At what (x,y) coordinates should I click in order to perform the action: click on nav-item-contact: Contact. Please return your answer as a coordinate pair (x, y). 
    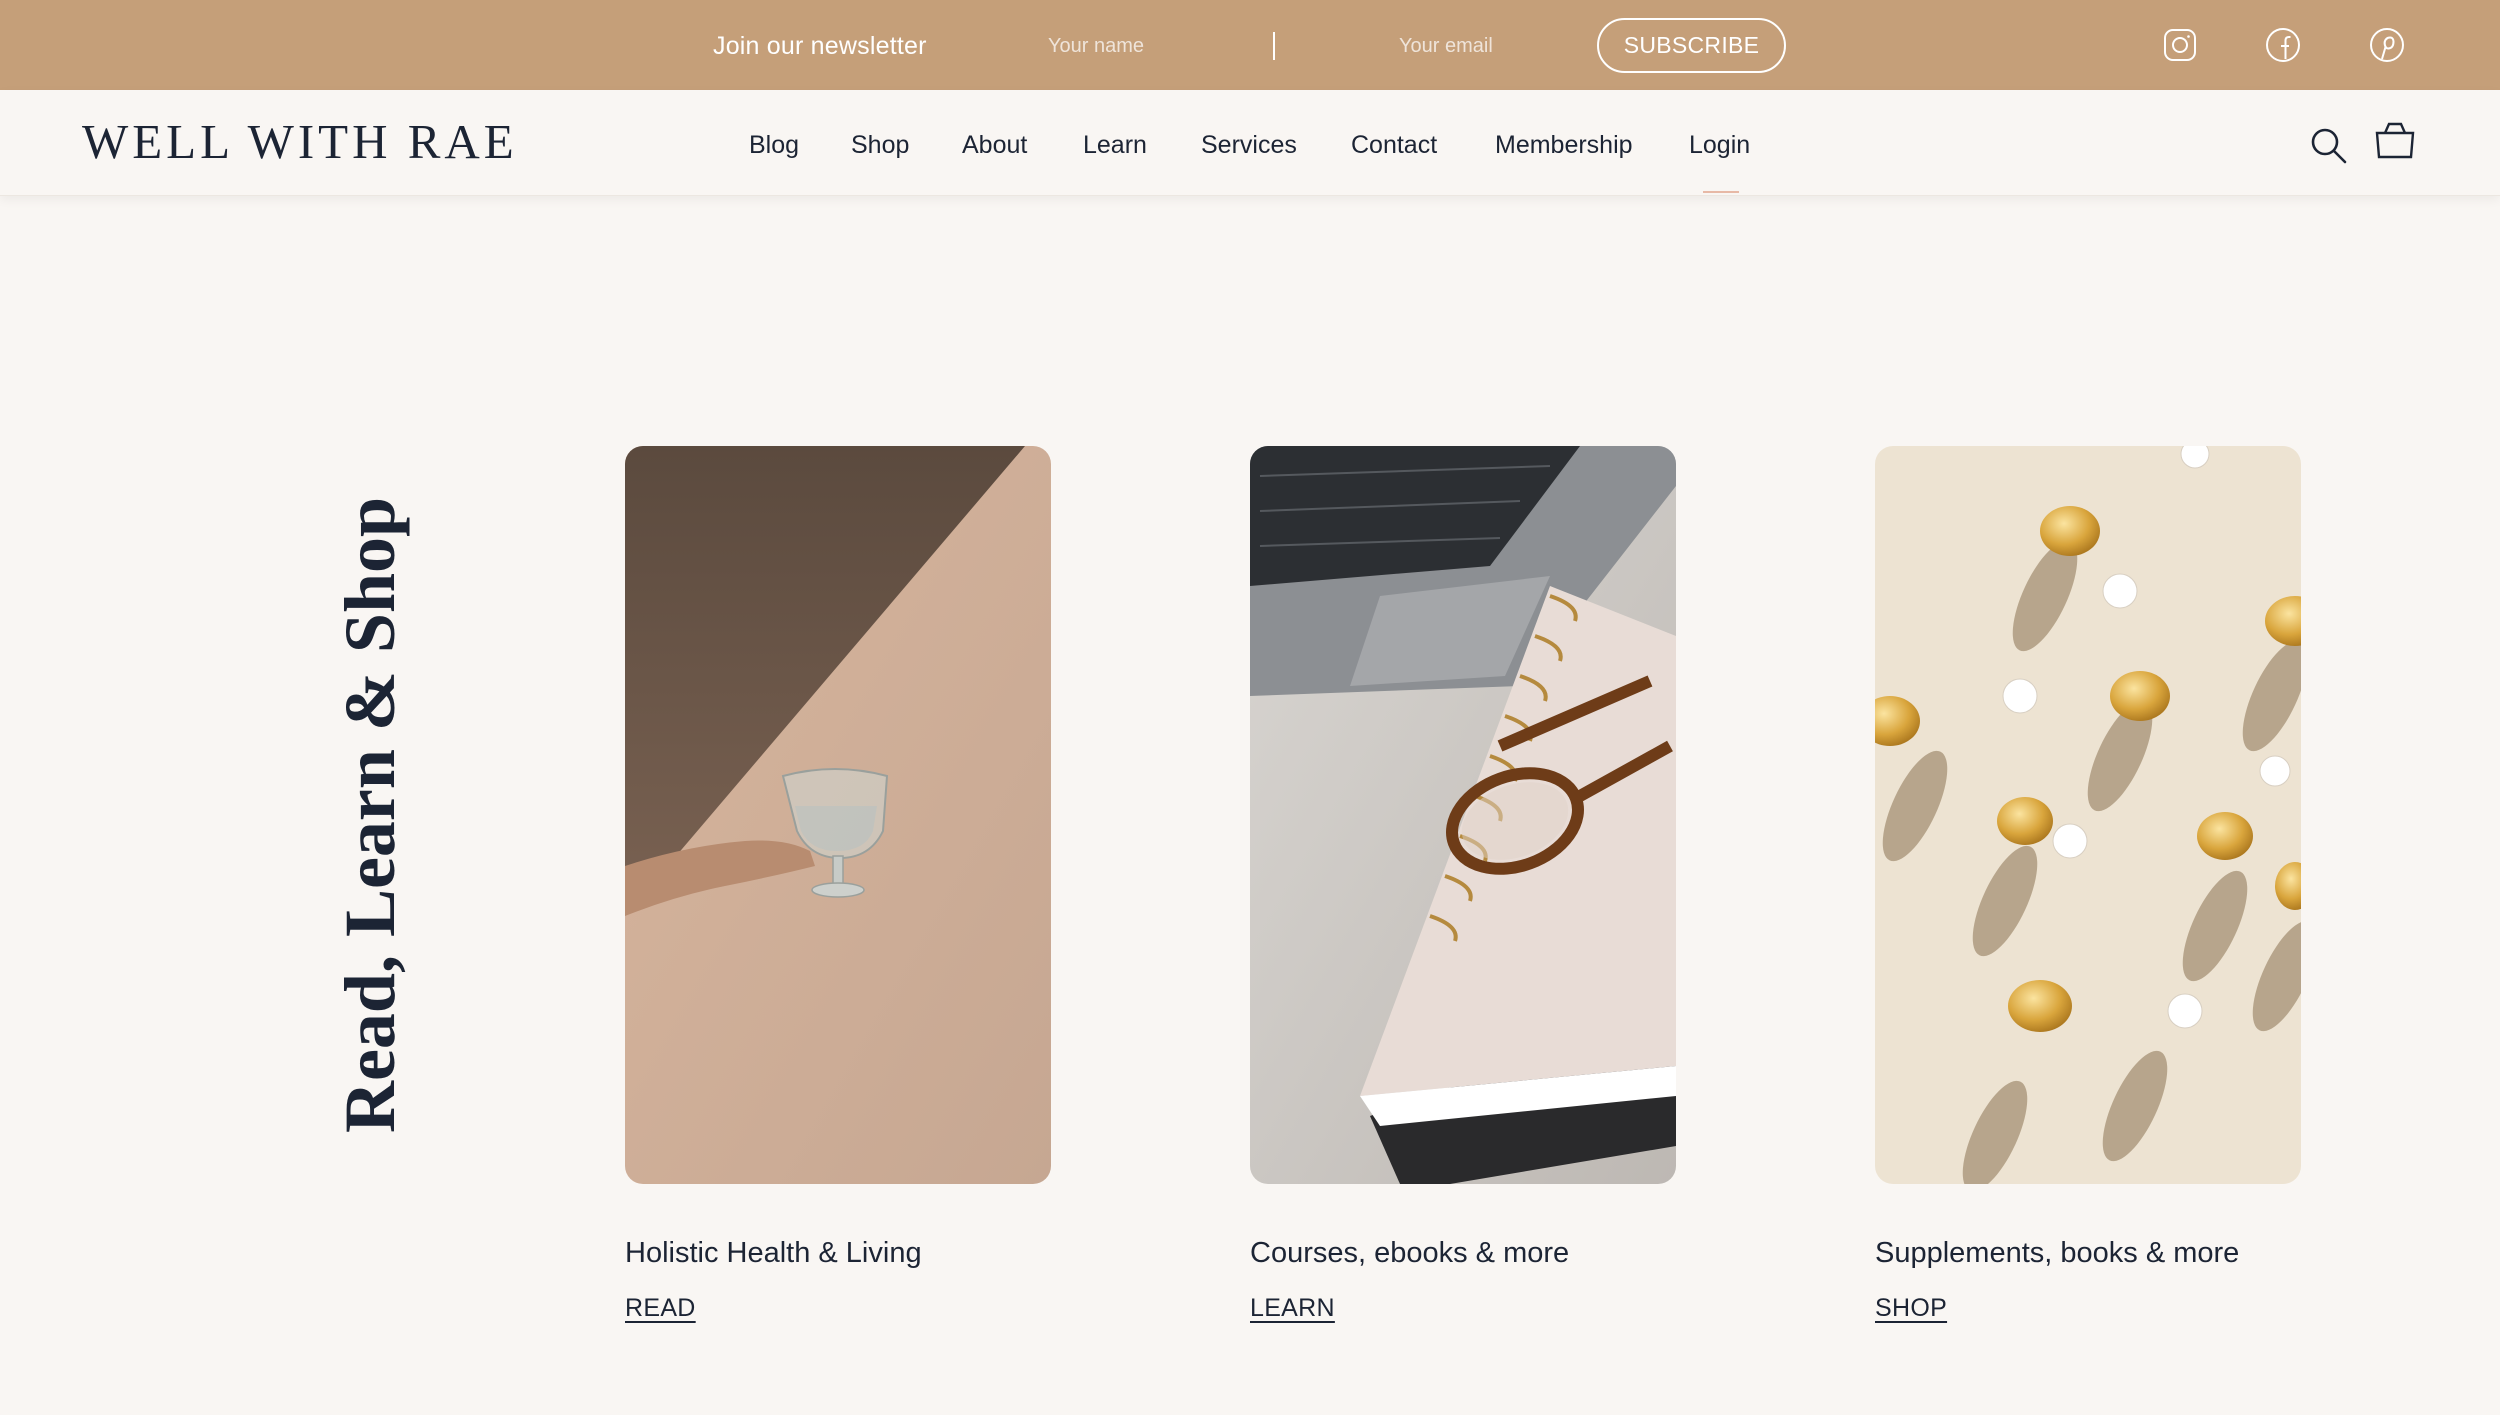
    Looking at the image, I should click on (1394, 145).